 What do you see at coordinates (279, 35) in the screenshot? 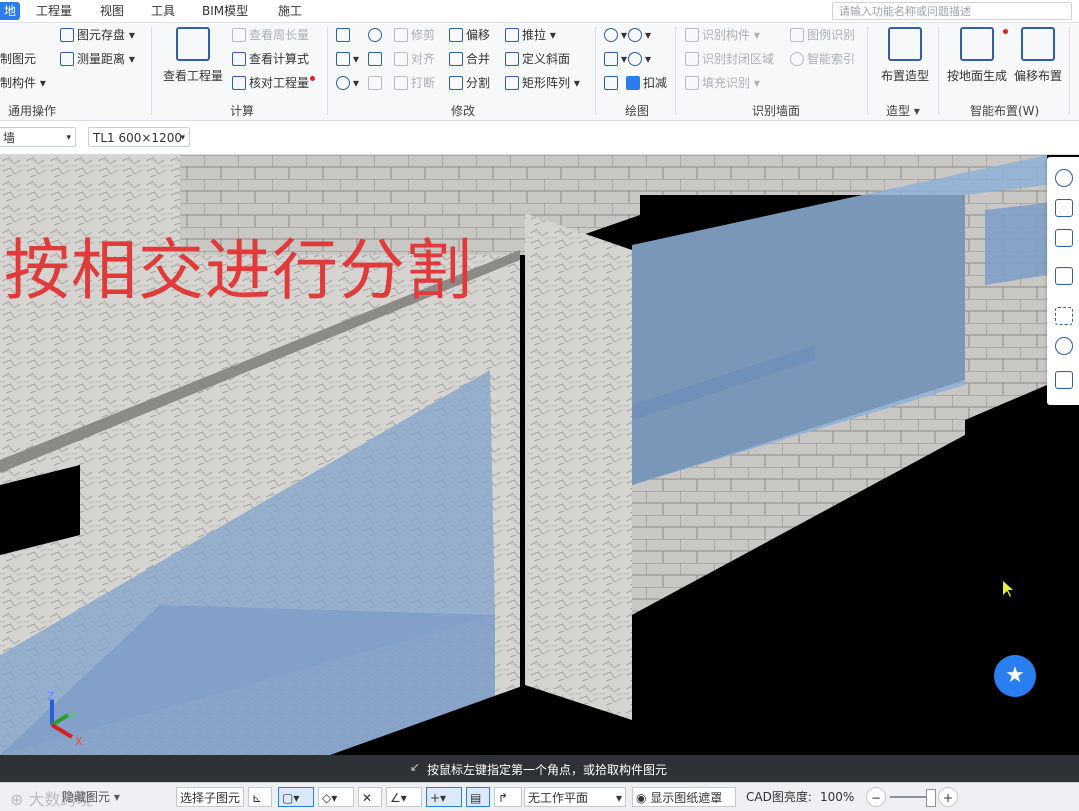
I see `view-perimeter-label: 查看周长量` at bounding box center [279, 35].